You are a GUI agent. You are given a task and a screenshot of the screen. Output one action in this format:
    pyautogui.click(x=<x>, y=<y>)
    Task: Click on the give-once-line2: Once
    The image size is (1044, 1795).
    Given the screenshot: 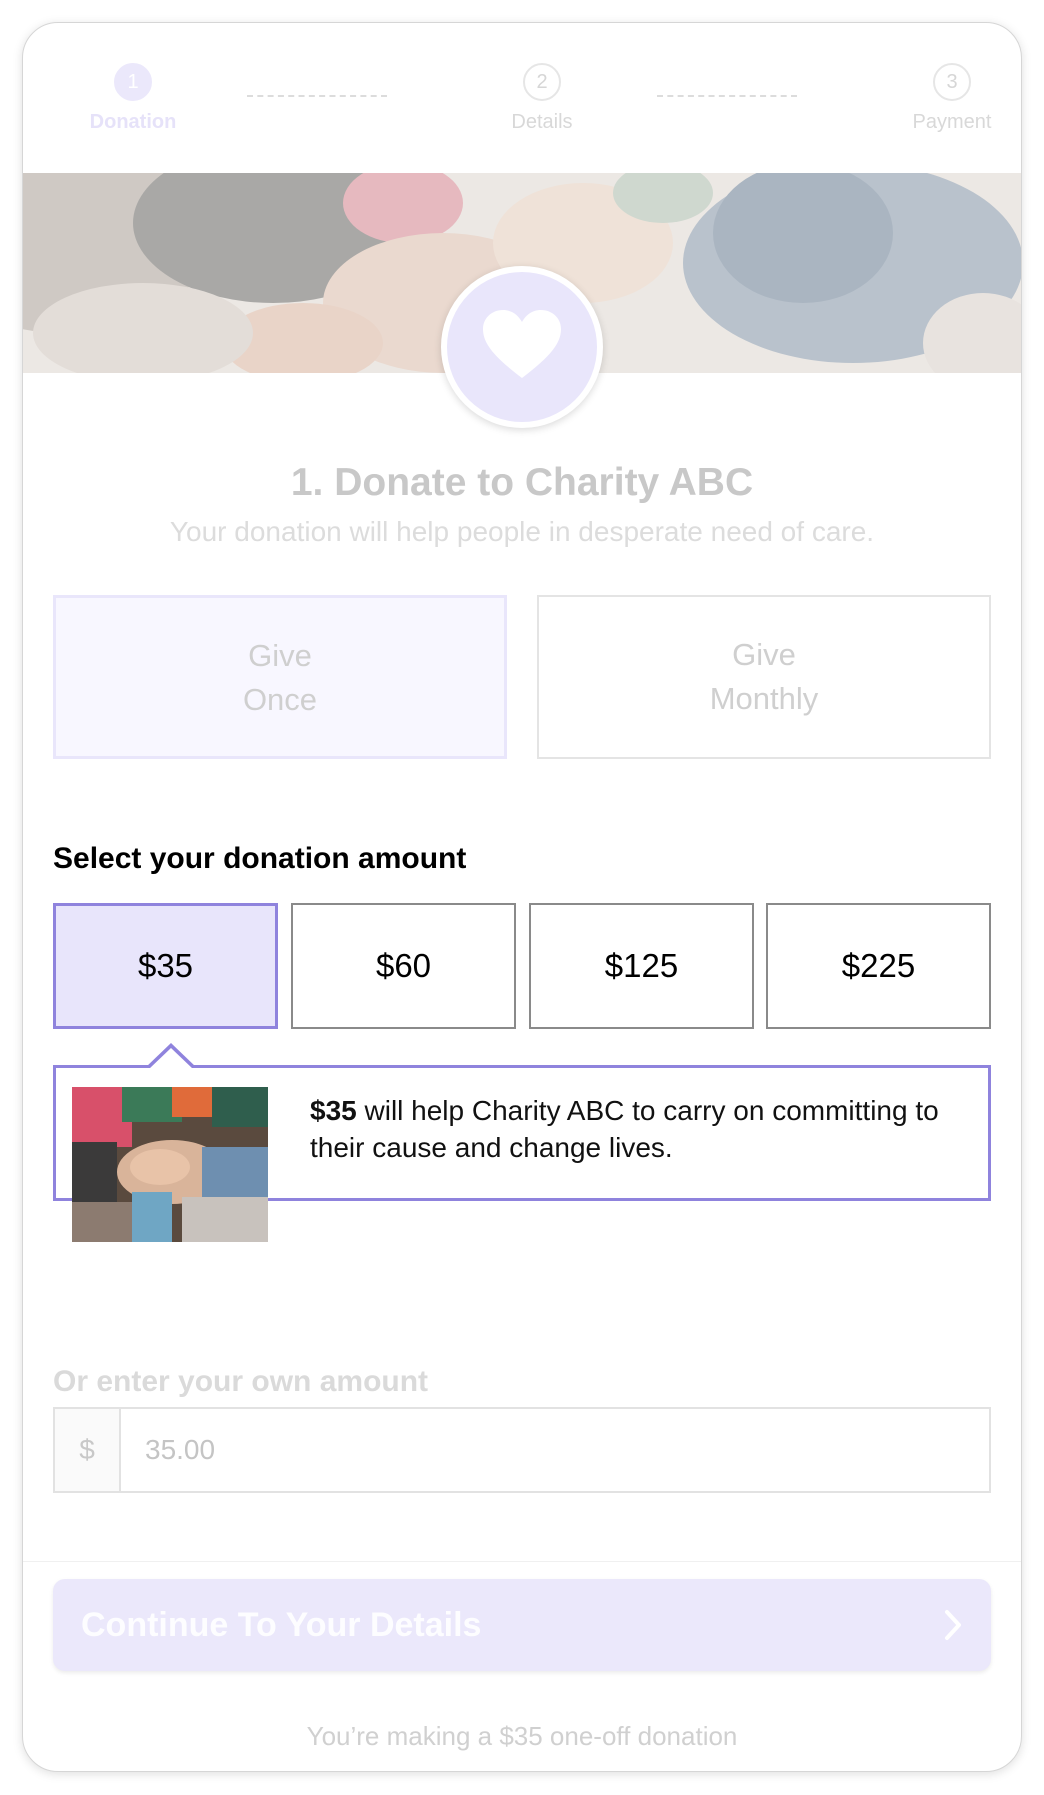 What is the action you would take?
    pyautogui.click(x=280, y=699)
    